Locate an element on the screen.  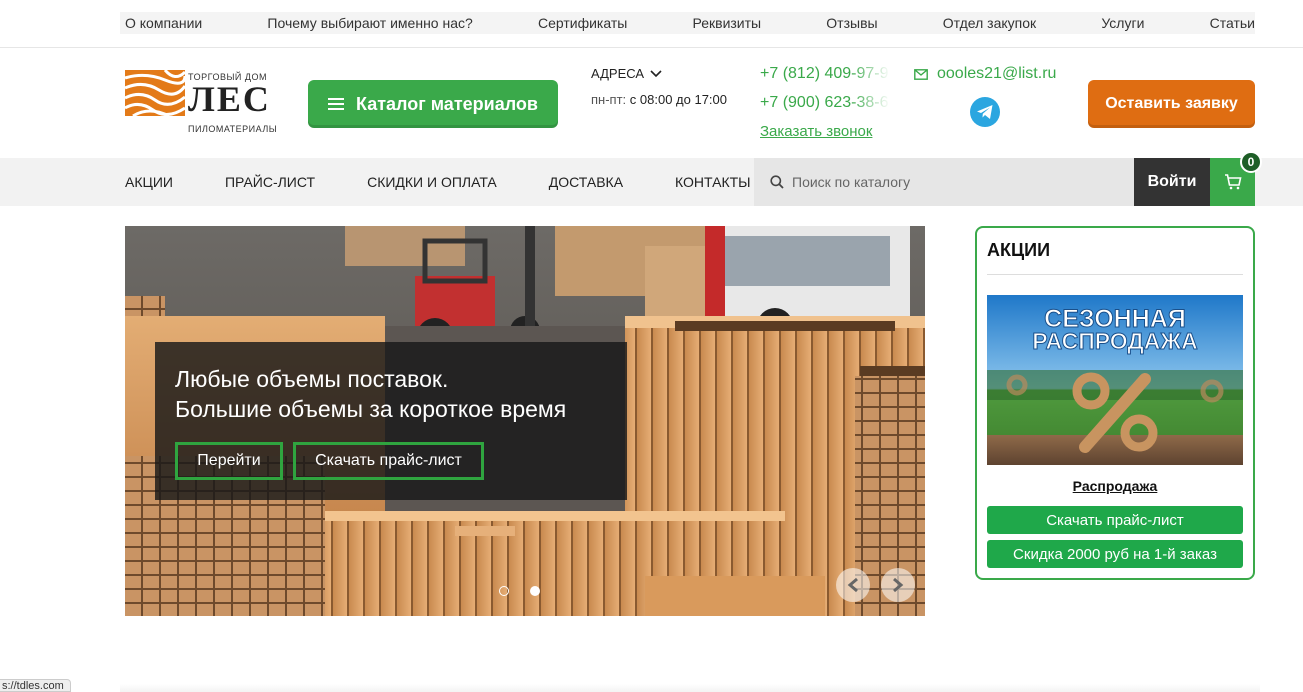
email-link: oooles21@list.ru is located at coordinates (985, 74).